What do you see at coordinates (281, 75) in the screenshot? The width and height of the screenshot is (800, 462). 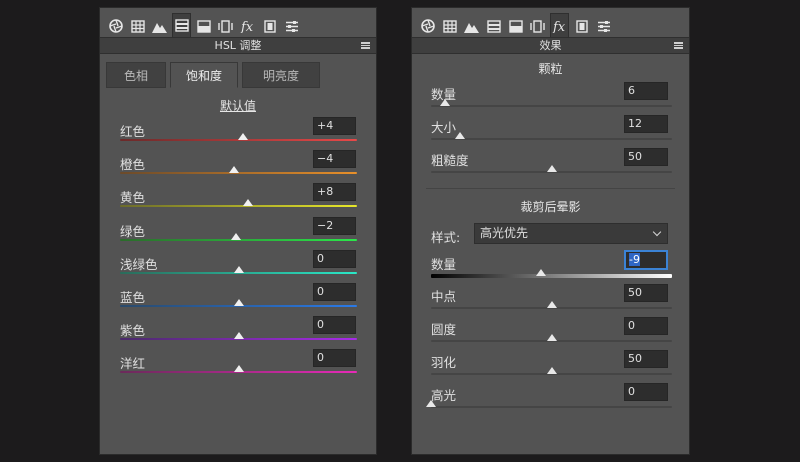 I see `tab-luminance: 明亮度` at bounding box center [281, 75].